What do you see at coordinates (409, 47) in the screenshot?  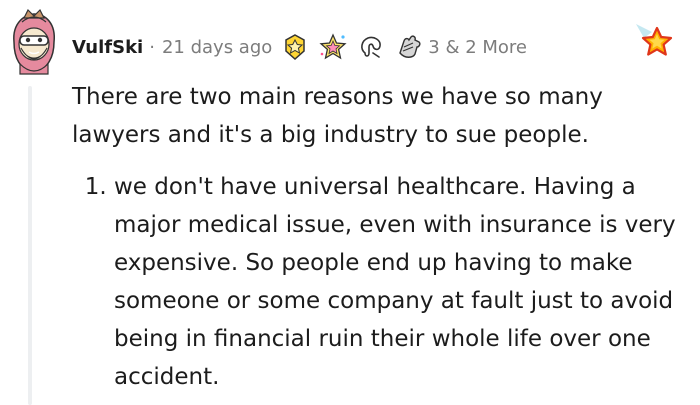 I see `hand-icon` at bounding box center [409, 47].